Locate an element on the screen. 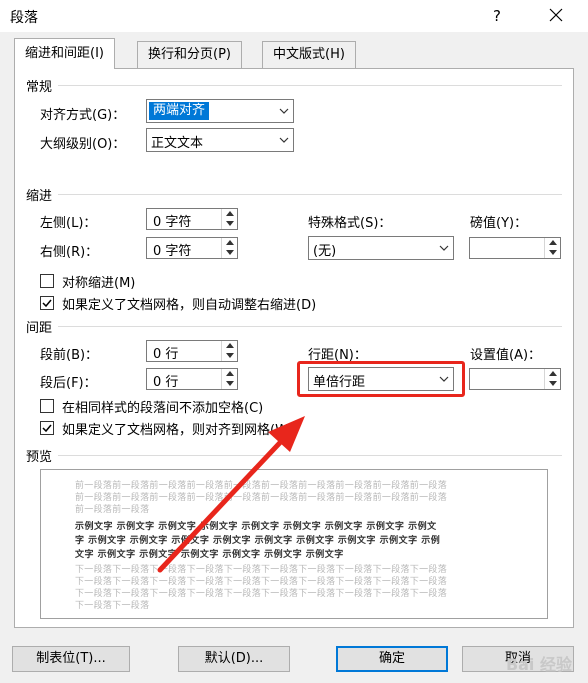 The height and width of the screenshot is (683, 588). outline-dropdown-arrow is located at coordinates (283, 140).